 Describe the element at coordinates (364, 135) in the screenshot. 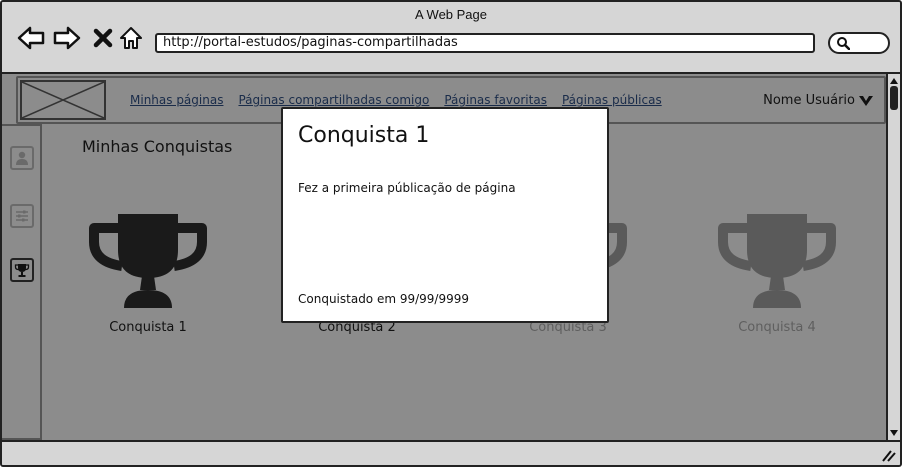

I see `modal-title: Conquista 1` at that location.